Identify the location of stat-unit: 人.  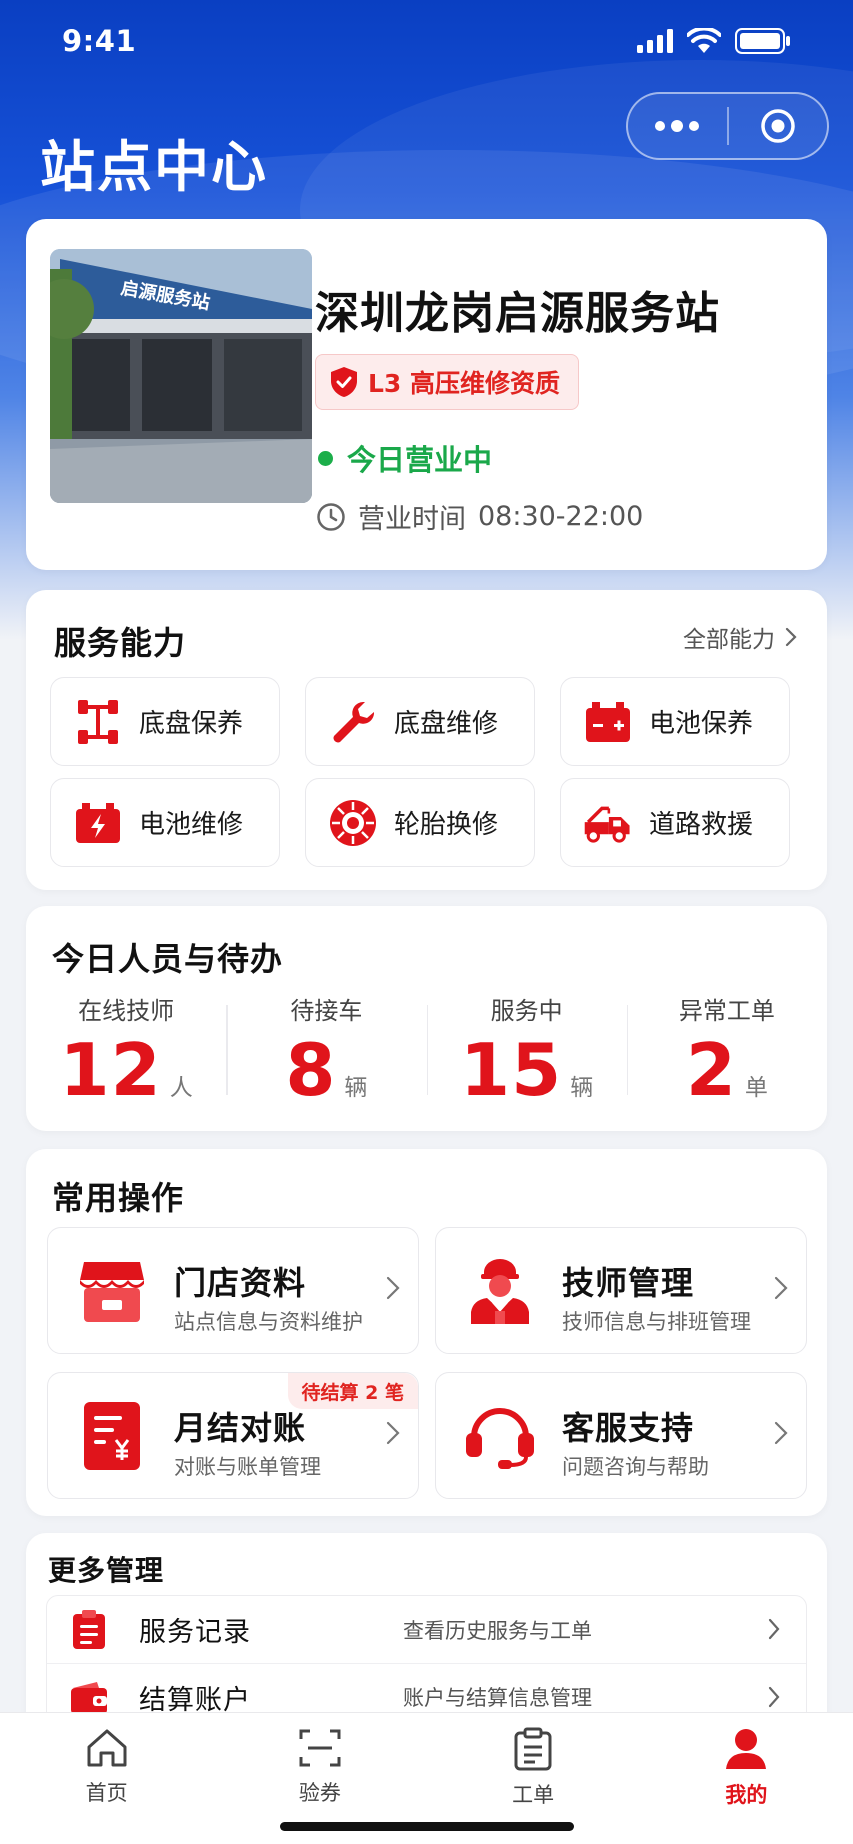
(181, 1088).